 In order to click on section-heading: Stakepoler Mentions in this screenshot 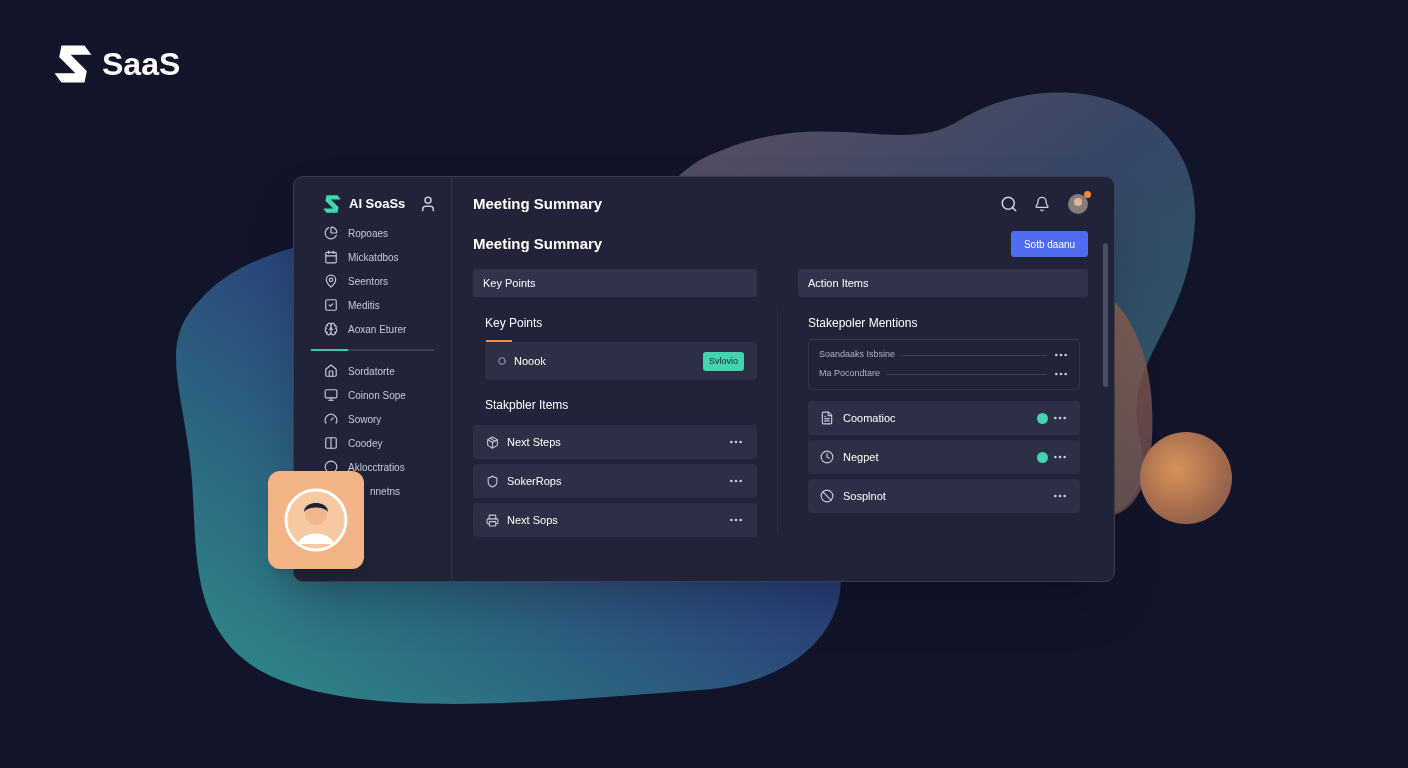, I will do `click(863, 323)`.